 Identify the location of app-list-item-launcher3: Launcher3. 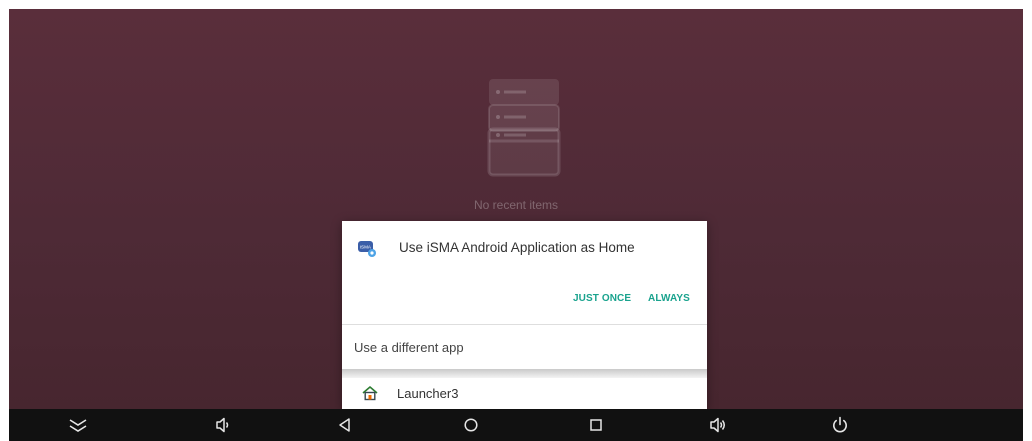
(524, 393).